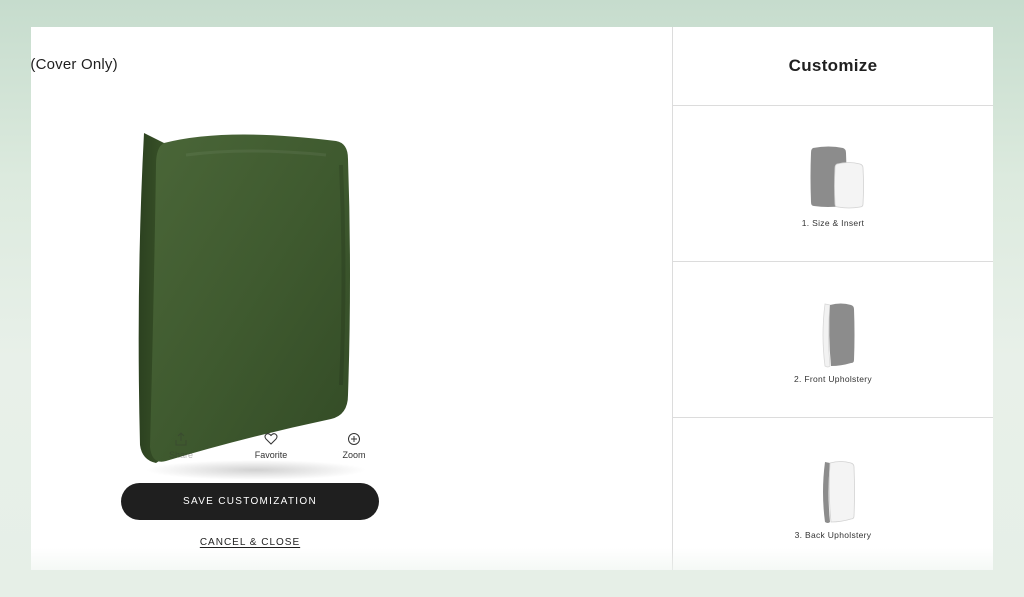  What do you see at coordinates (271, 439) in the screenshot?
I see `heart-icon` at bounding box center [271, 439].